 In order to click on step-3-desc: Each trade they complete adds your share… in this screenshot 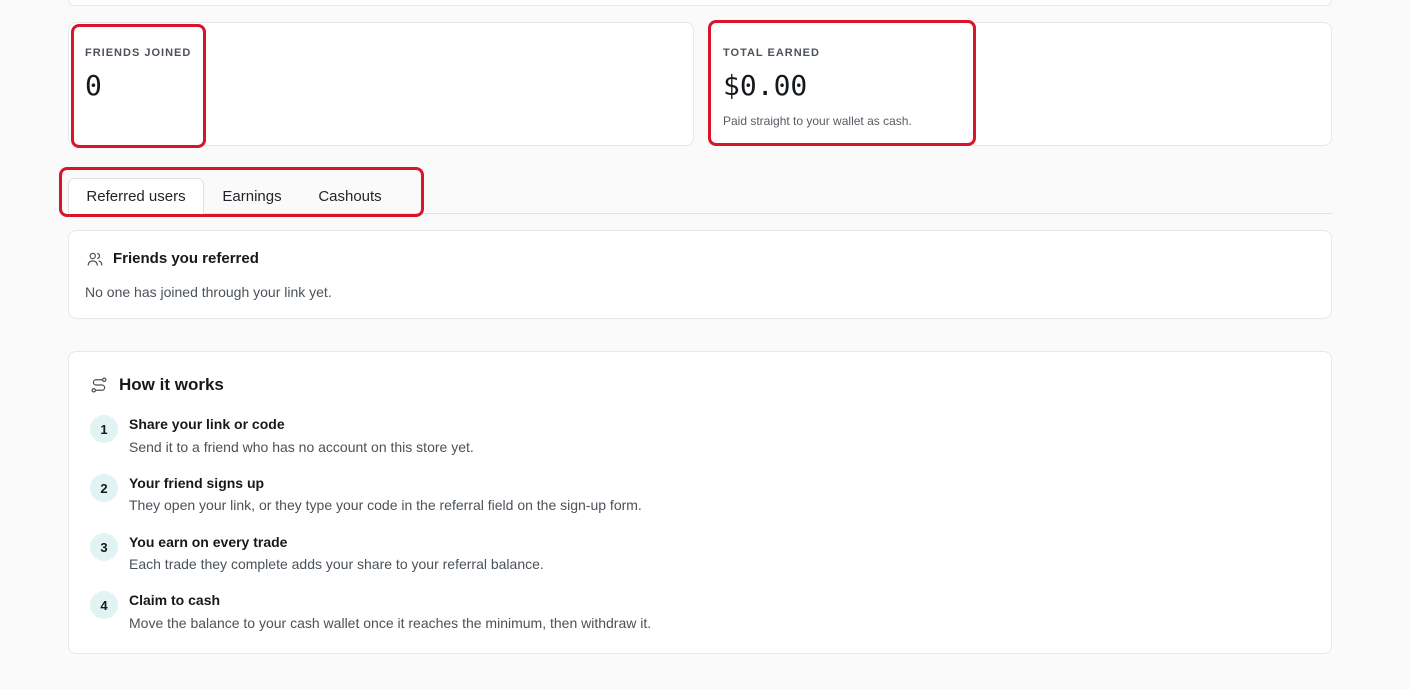, I will do `click(336, 564)`.